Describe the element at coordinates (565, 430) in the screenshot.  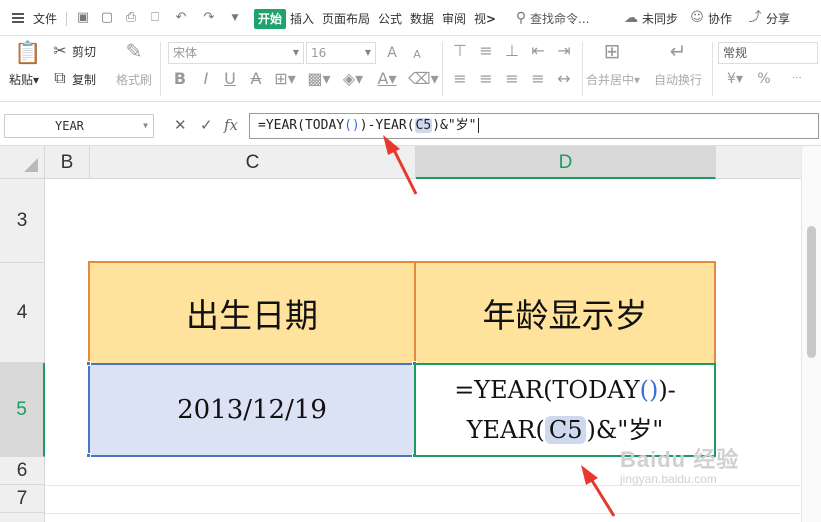
I see `cell-formula-line-2: YEAR(C5)&"岁"` at that location.